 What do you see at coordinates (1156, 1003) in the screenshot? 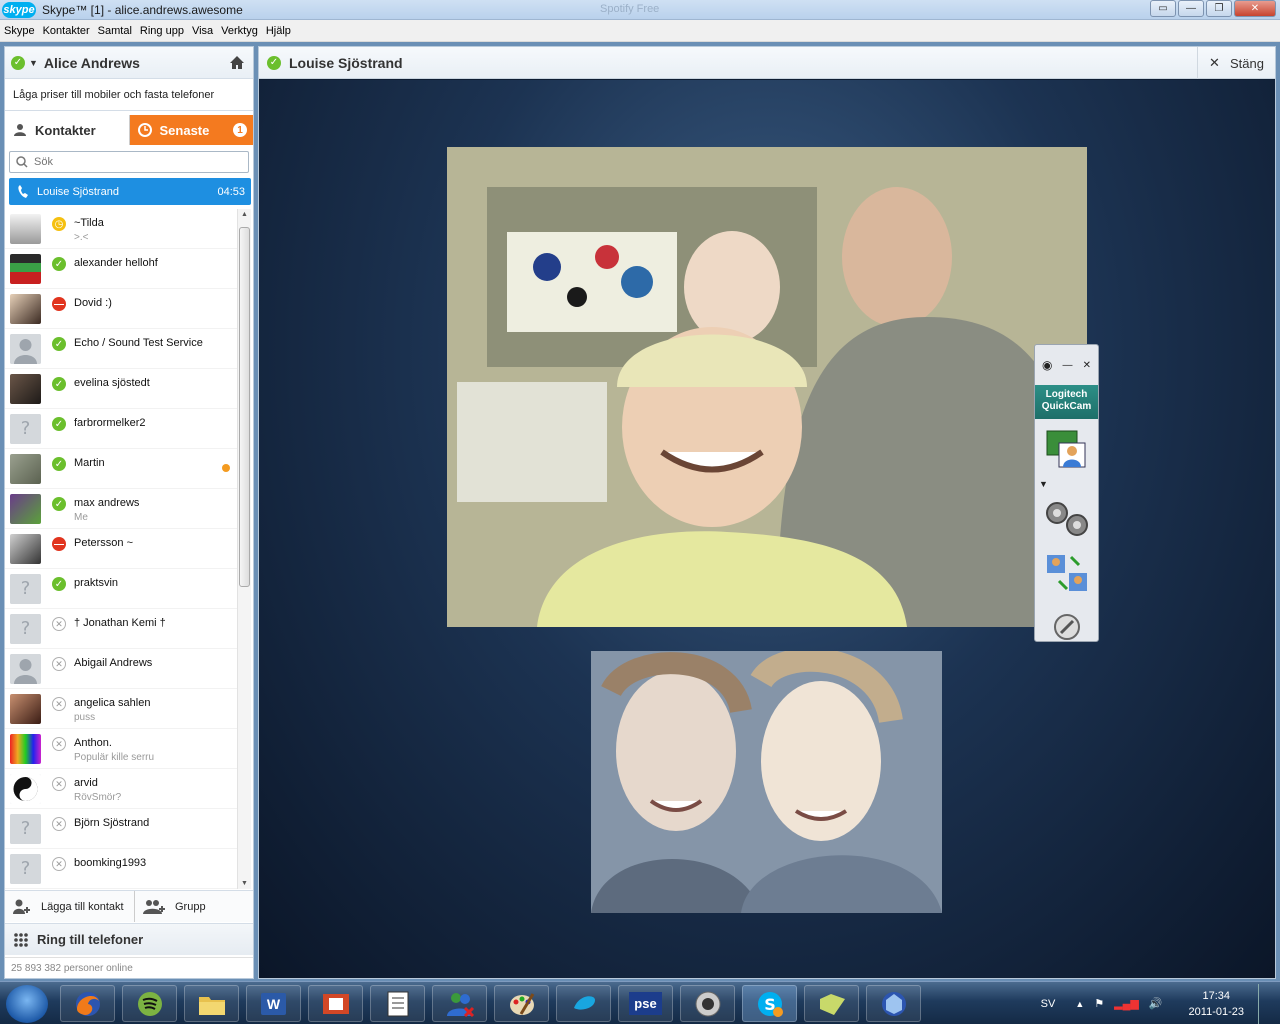
I see `volume-icon: 🔊` at bounding box center [1156, 1003].